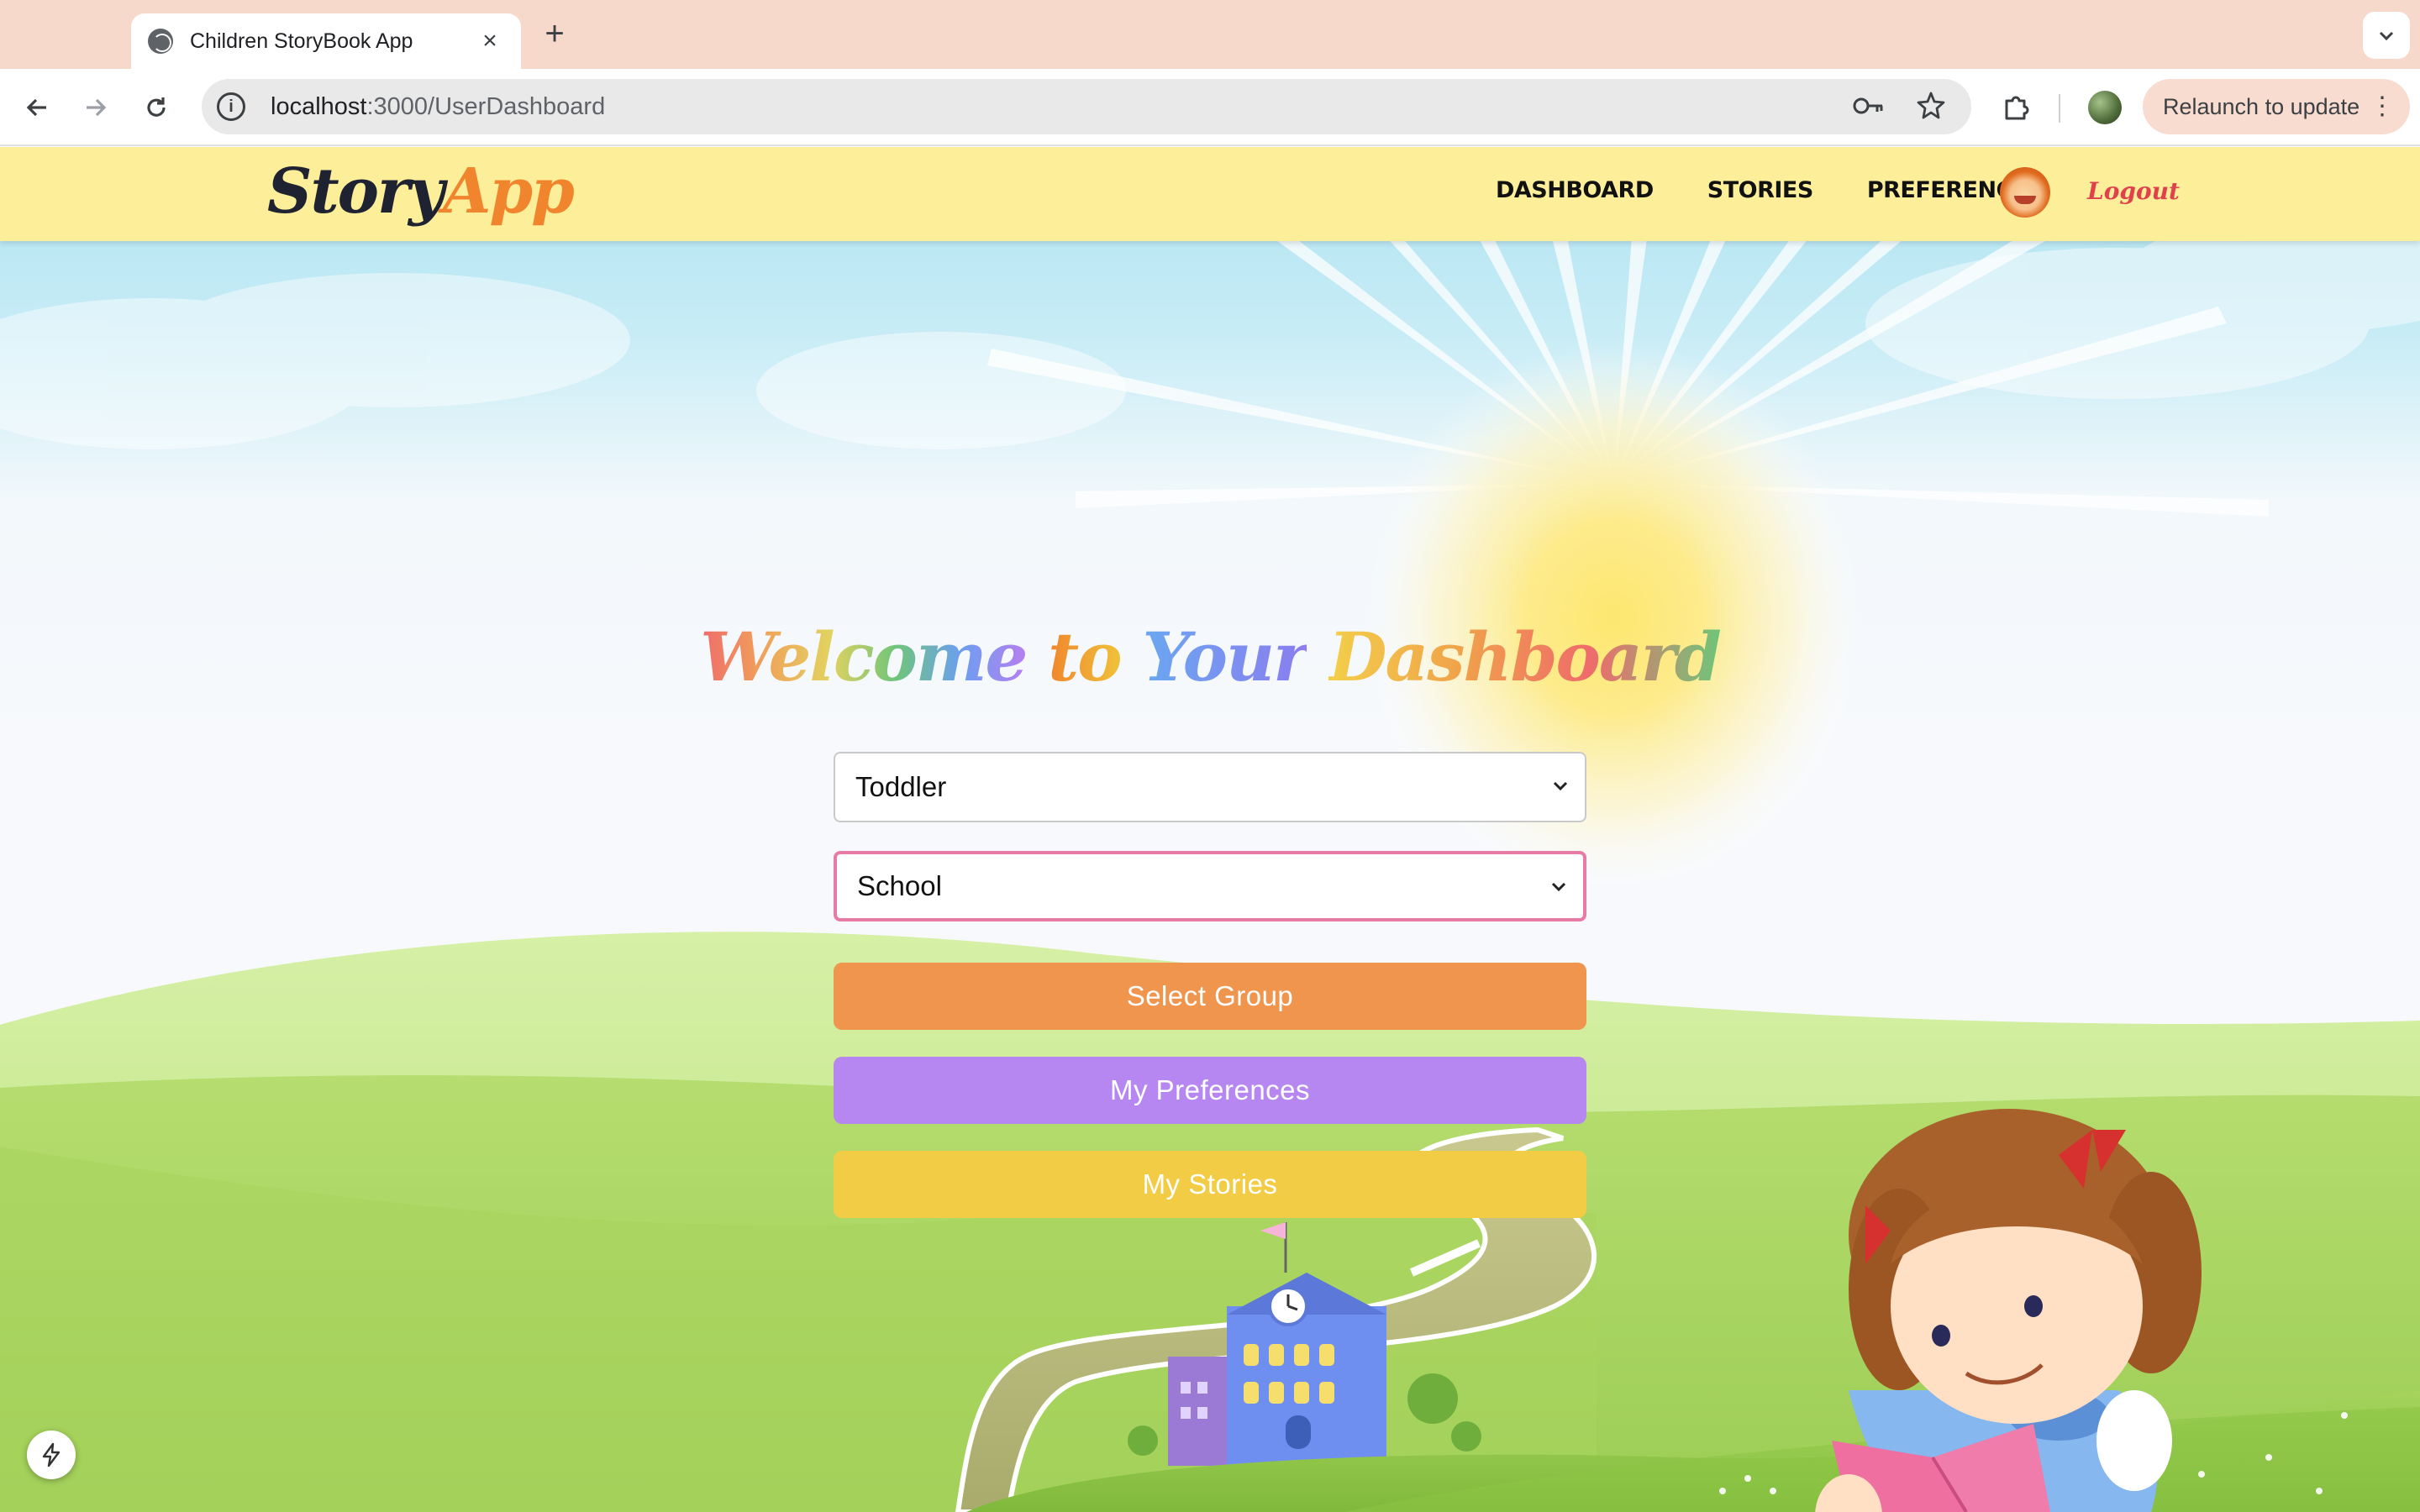 This screenshot has width=2420, height=1512. I want to click on browser-tab: Children StoryBook App ×, so click(326, 41).